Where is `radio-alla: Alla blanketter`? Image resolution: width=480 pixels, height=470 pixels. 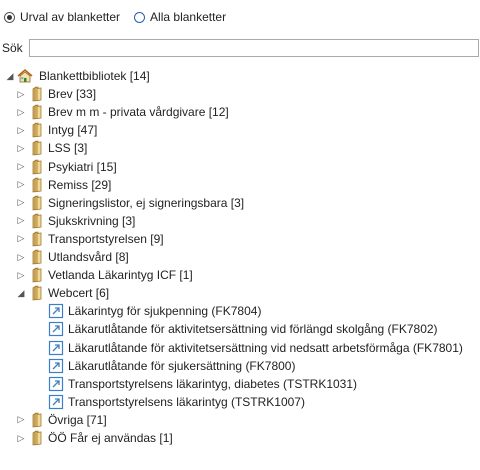 radio-alla: Alla blanketter is located at coordinates (180, 17).